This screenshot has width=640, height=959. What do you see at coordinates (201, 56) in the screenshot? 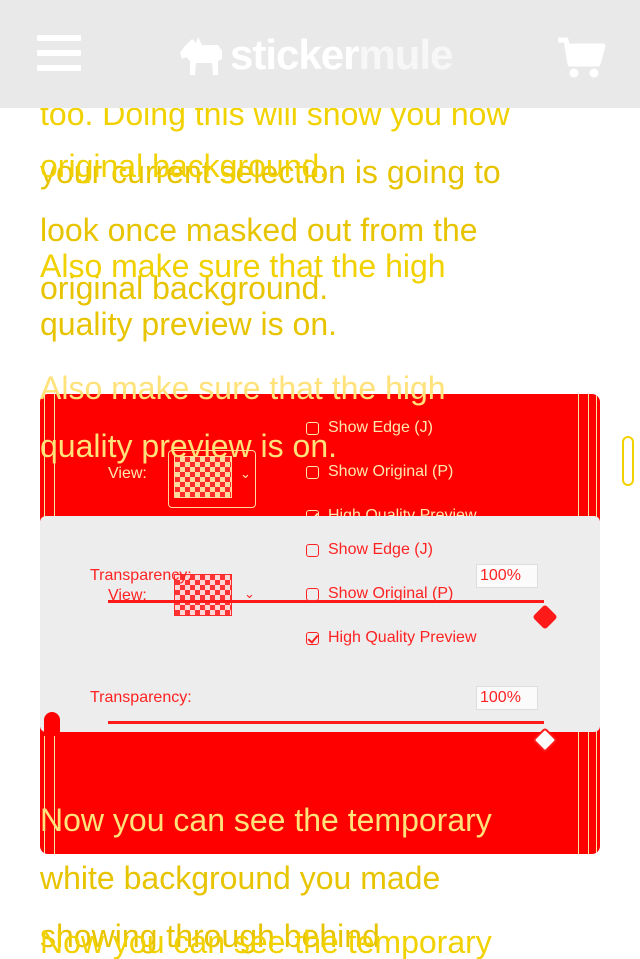
I see `mule-logo-icon` at bounding box center [201, 56].